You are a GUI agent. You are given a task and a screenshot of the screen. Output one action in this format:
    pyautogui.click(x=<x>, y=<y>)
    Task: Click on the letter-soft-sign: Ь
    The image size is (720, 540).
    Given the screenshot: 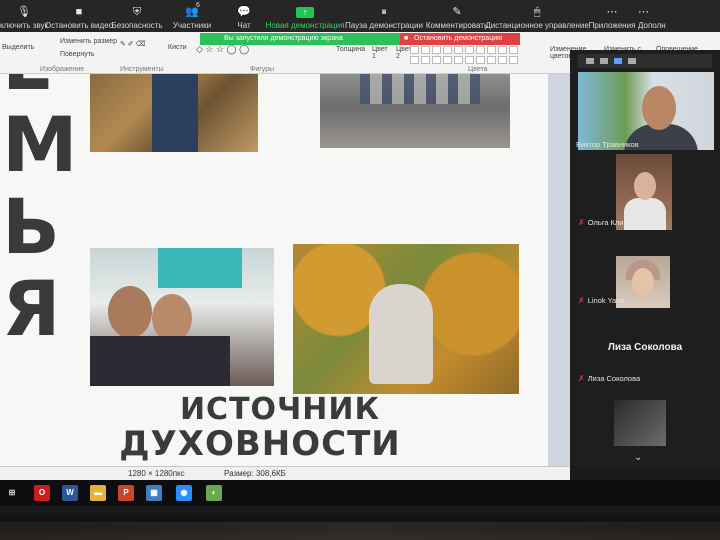 What is the action you would take?
    pyautogui.click(x=31, y=226)
    